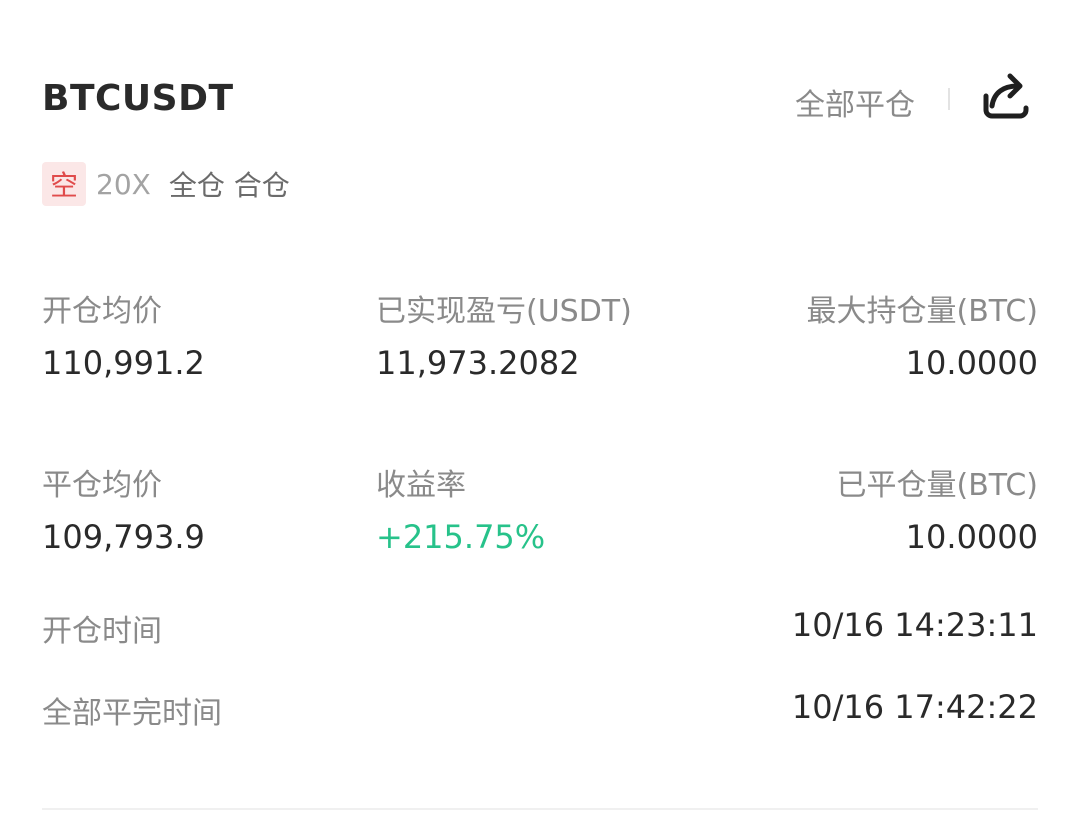  Describe the element at coordinates (123, 363) in the screenshot. I see `open-avg-price-value: 110,991.2` at that location.